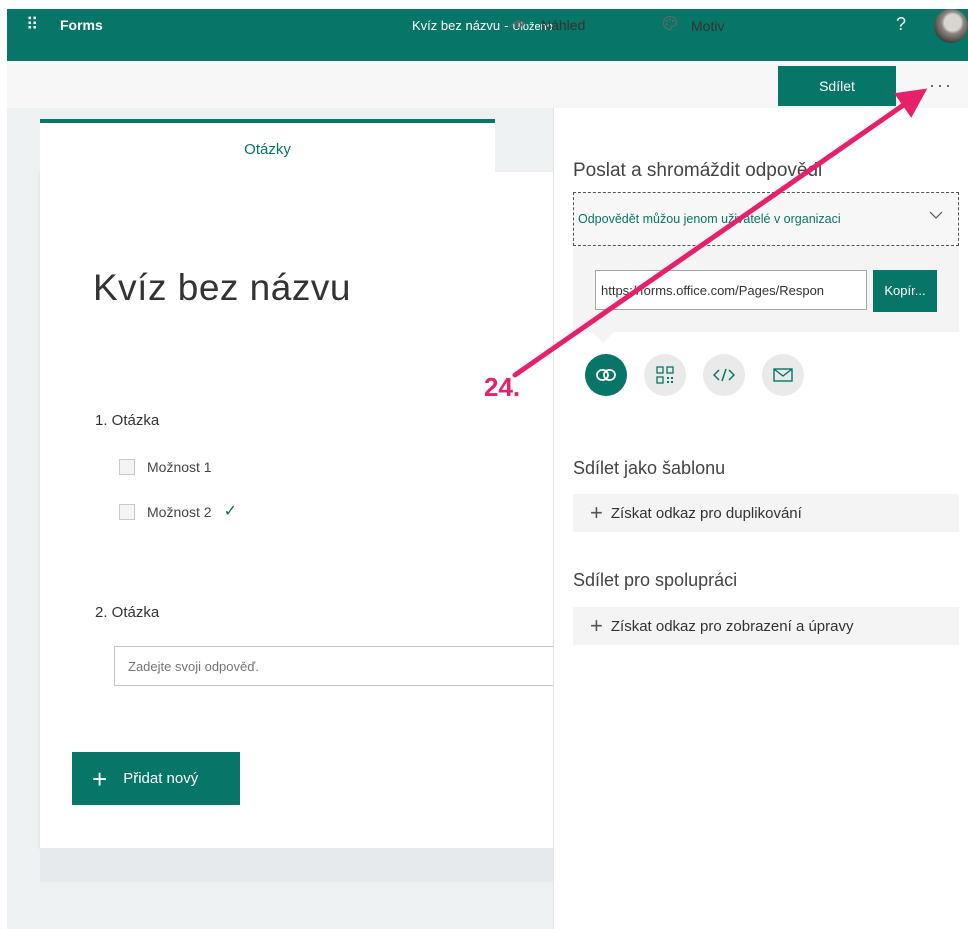 This screenshot has width=968, height=929. I want to click on palette-icon, so click(670, 25).